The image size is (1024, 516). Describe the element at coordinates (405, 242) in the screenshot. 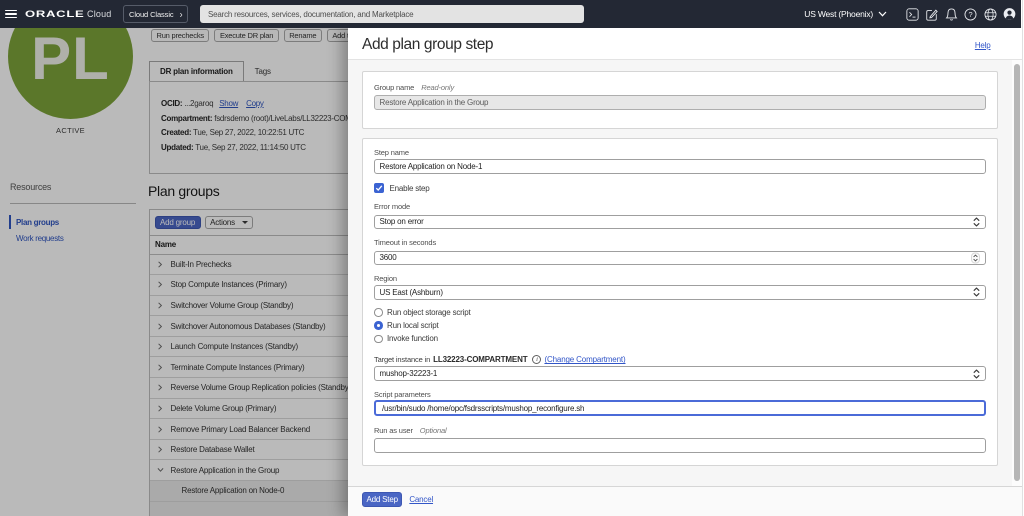

I see `timeout-label: Timeout in seconds` at that location.